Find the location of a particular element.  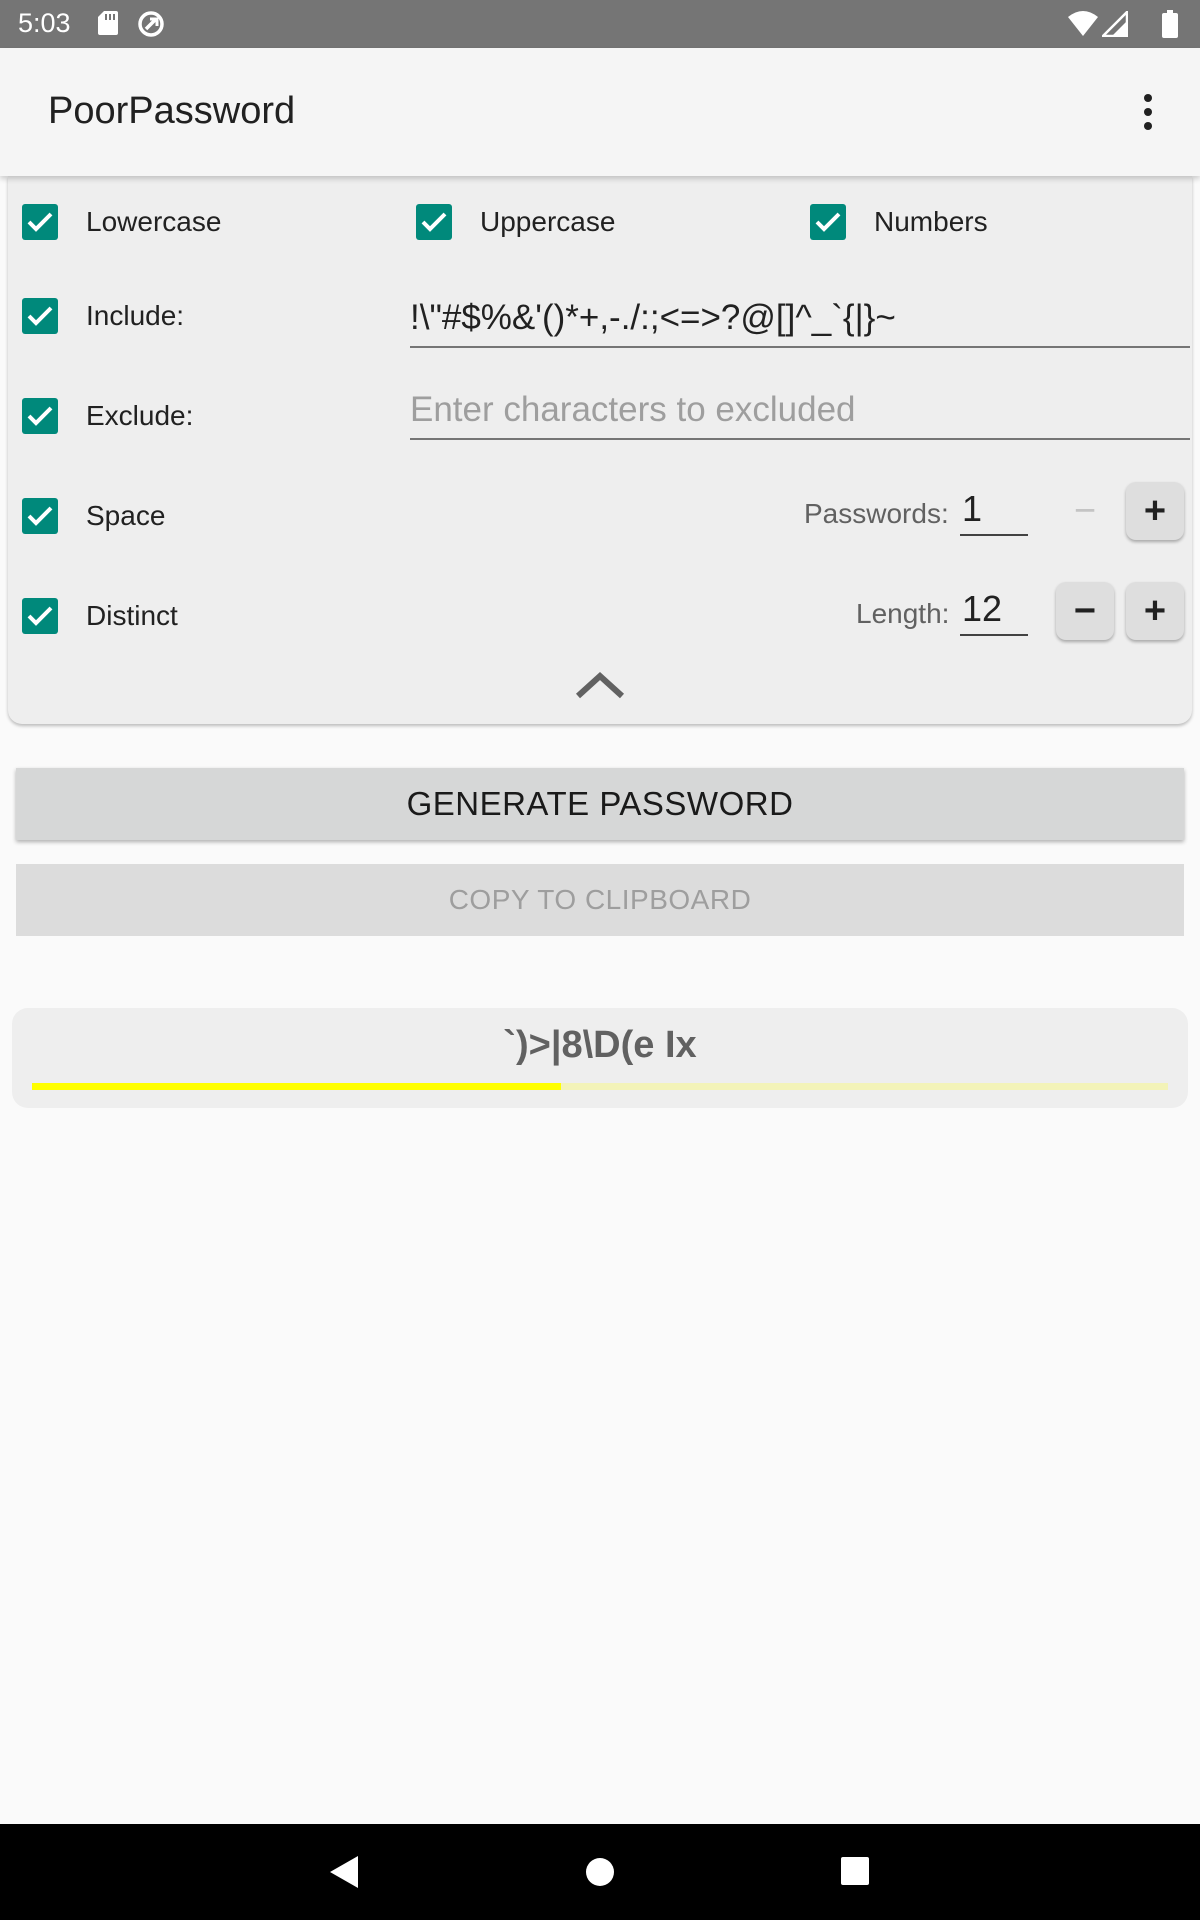

copy-to-clipboard-button: COPY TO CLIPBOARD is located at coordinates (600, 900).